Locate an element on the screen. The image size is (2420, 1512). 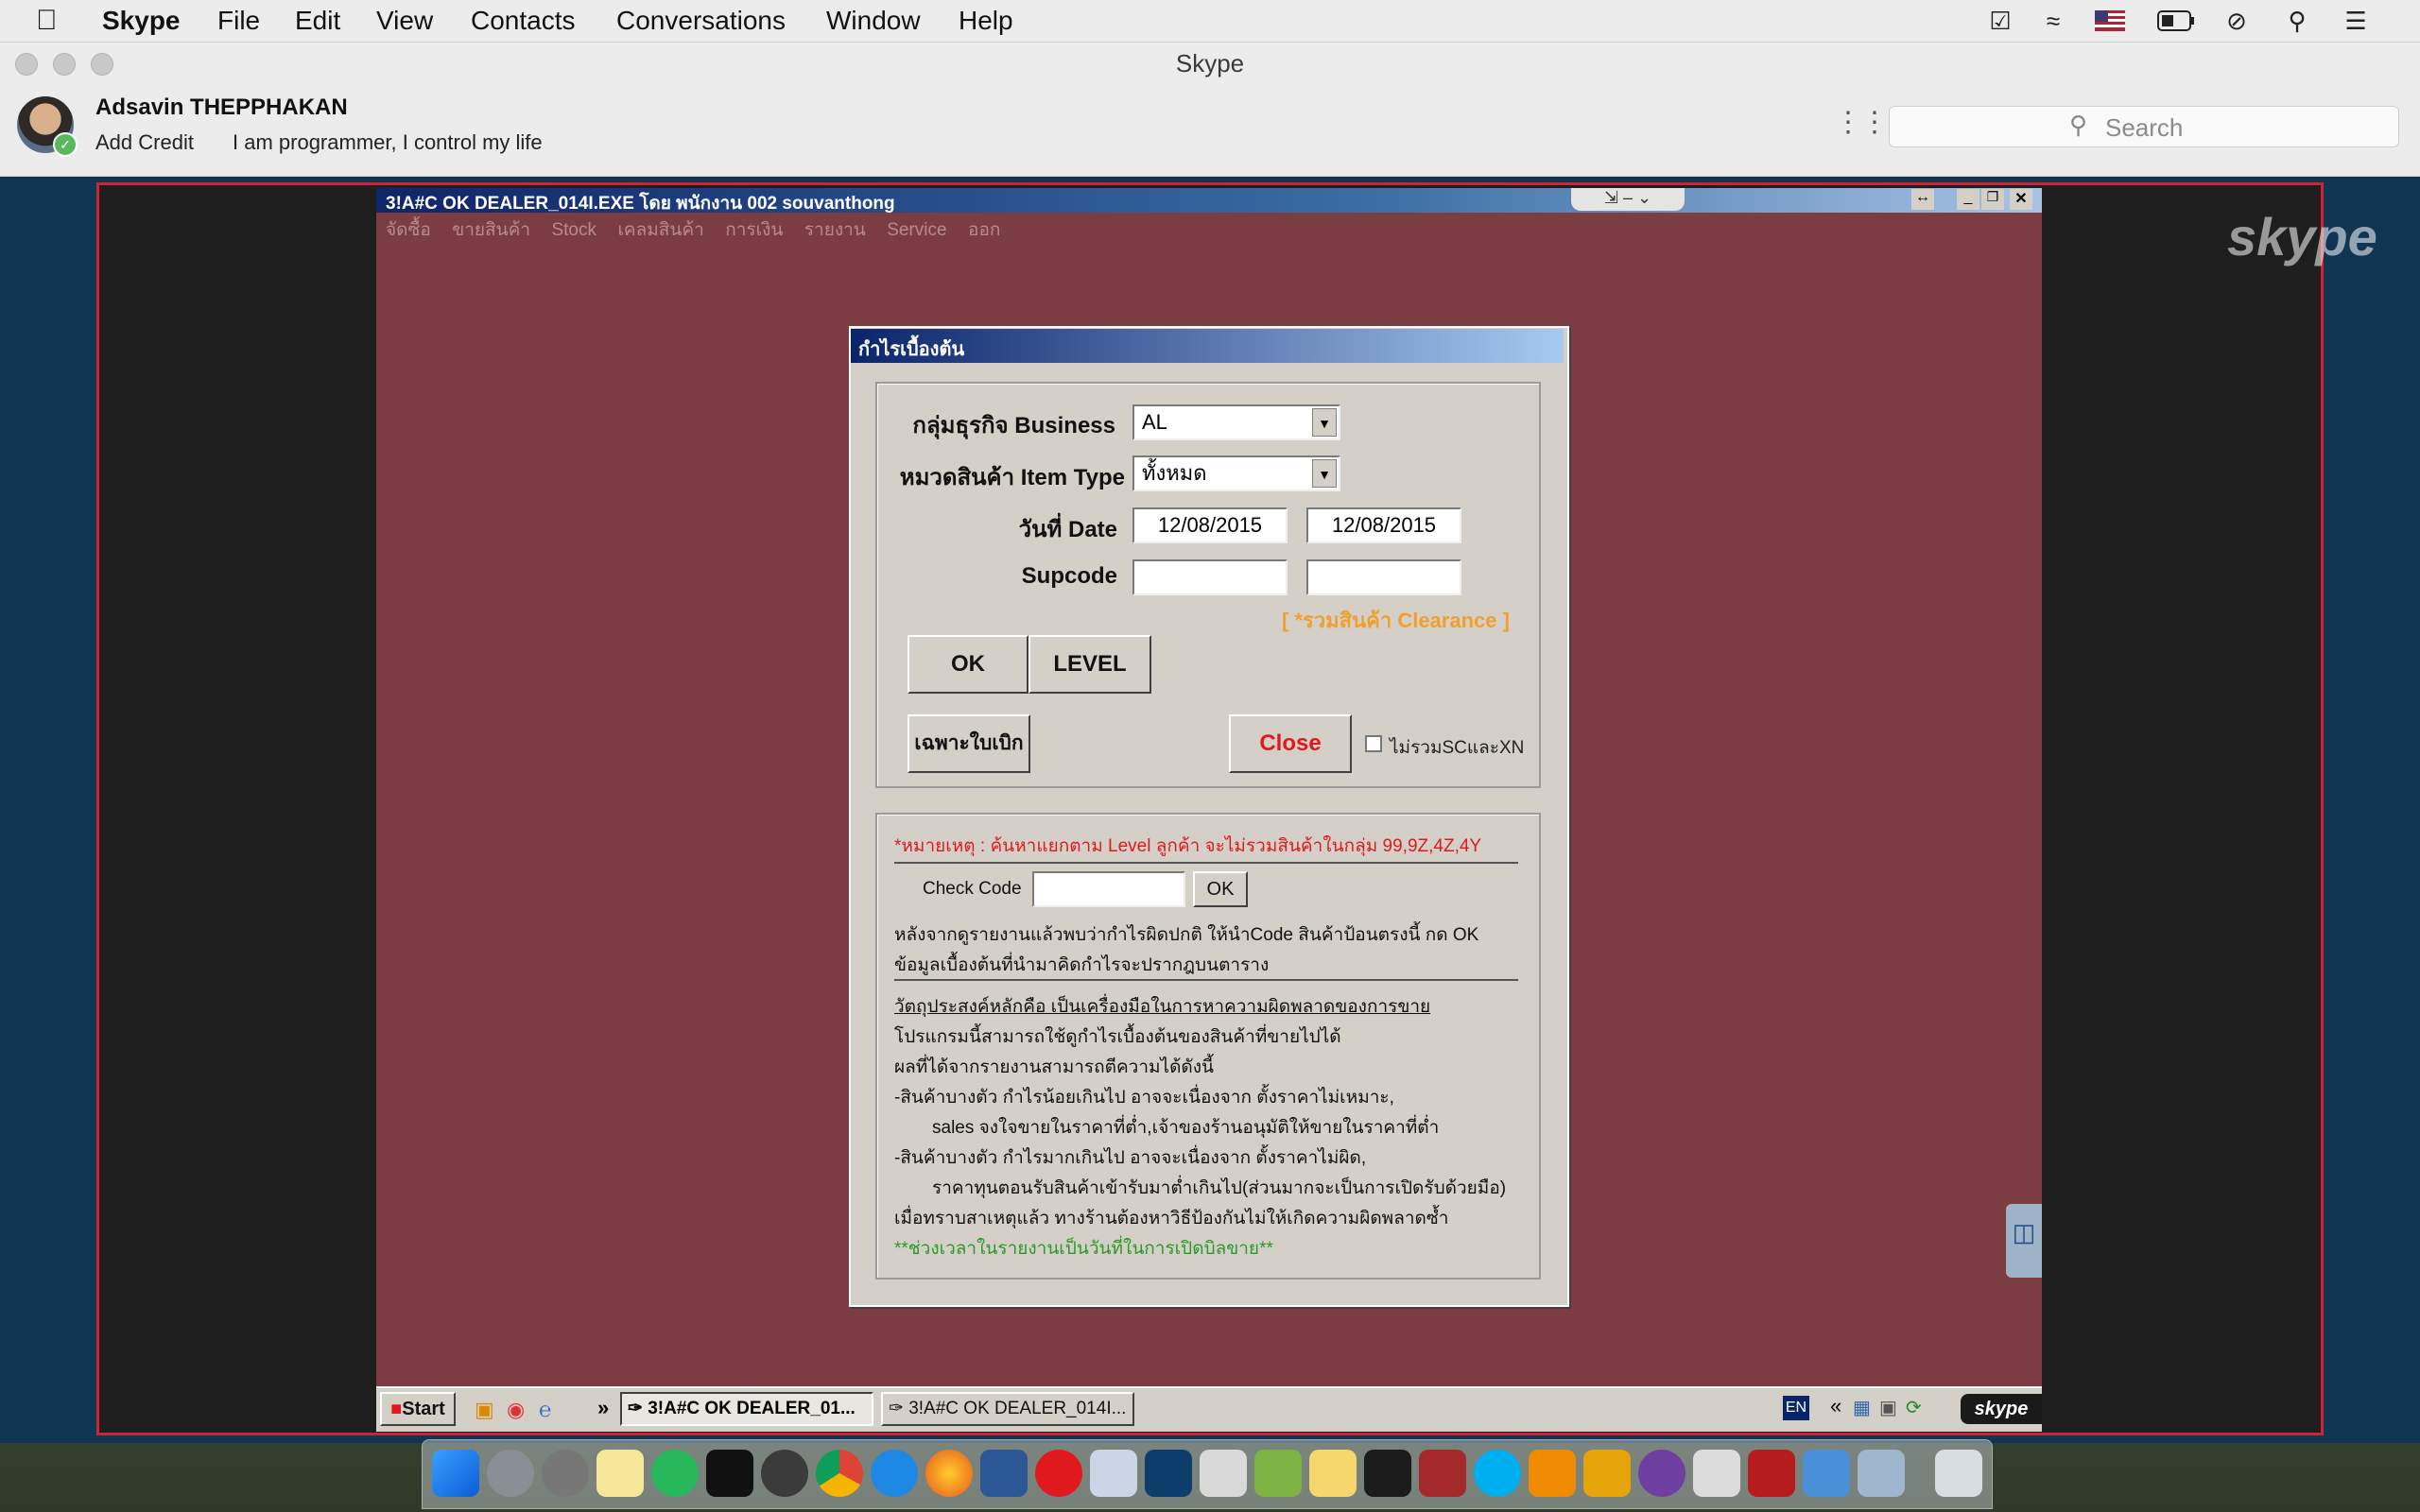
terminal-icon is located at coordinates (729, 1473).